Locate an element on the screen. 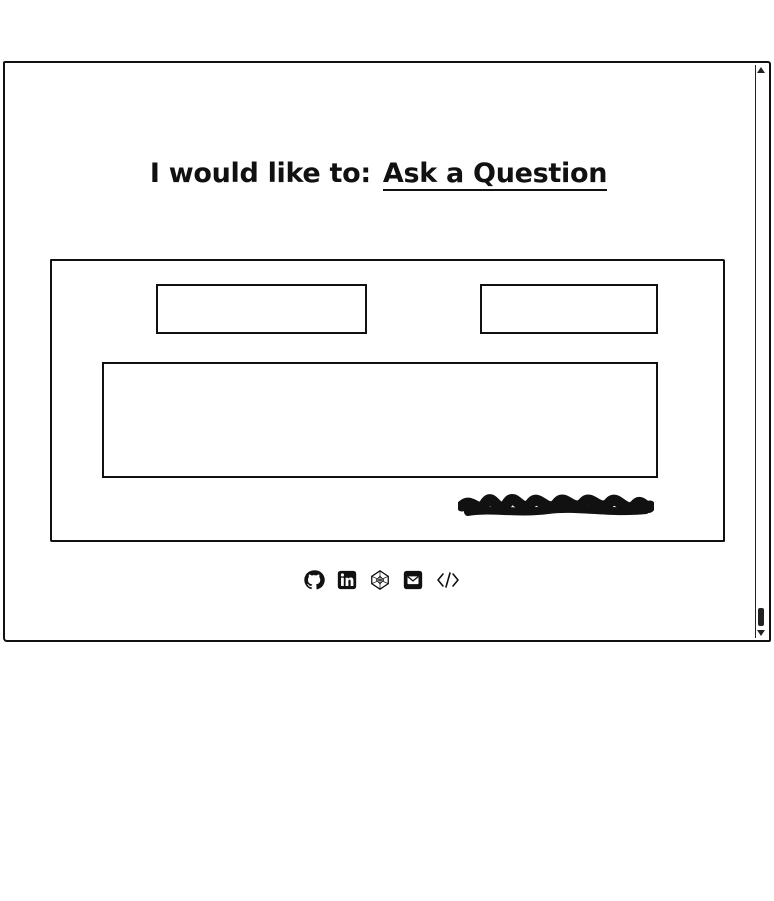 The height and width of the screenshot is (901, 774). social-links is located at coordinates (382, 580).